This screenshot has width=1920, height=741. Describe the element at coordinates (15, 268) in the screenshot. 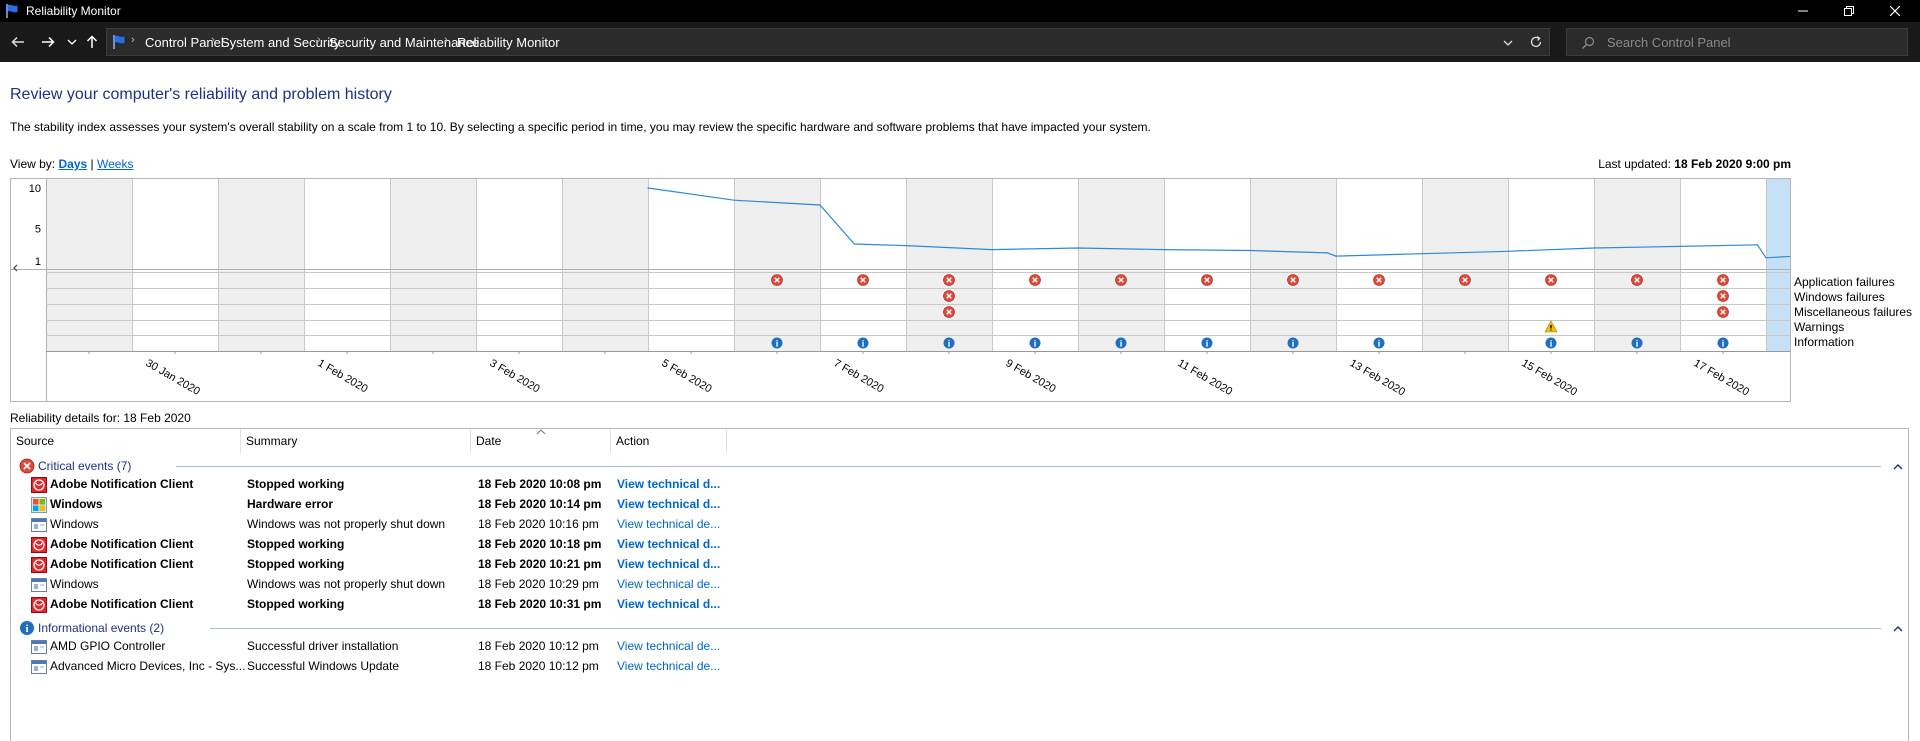

I see `scroll-left-icon` at that location.